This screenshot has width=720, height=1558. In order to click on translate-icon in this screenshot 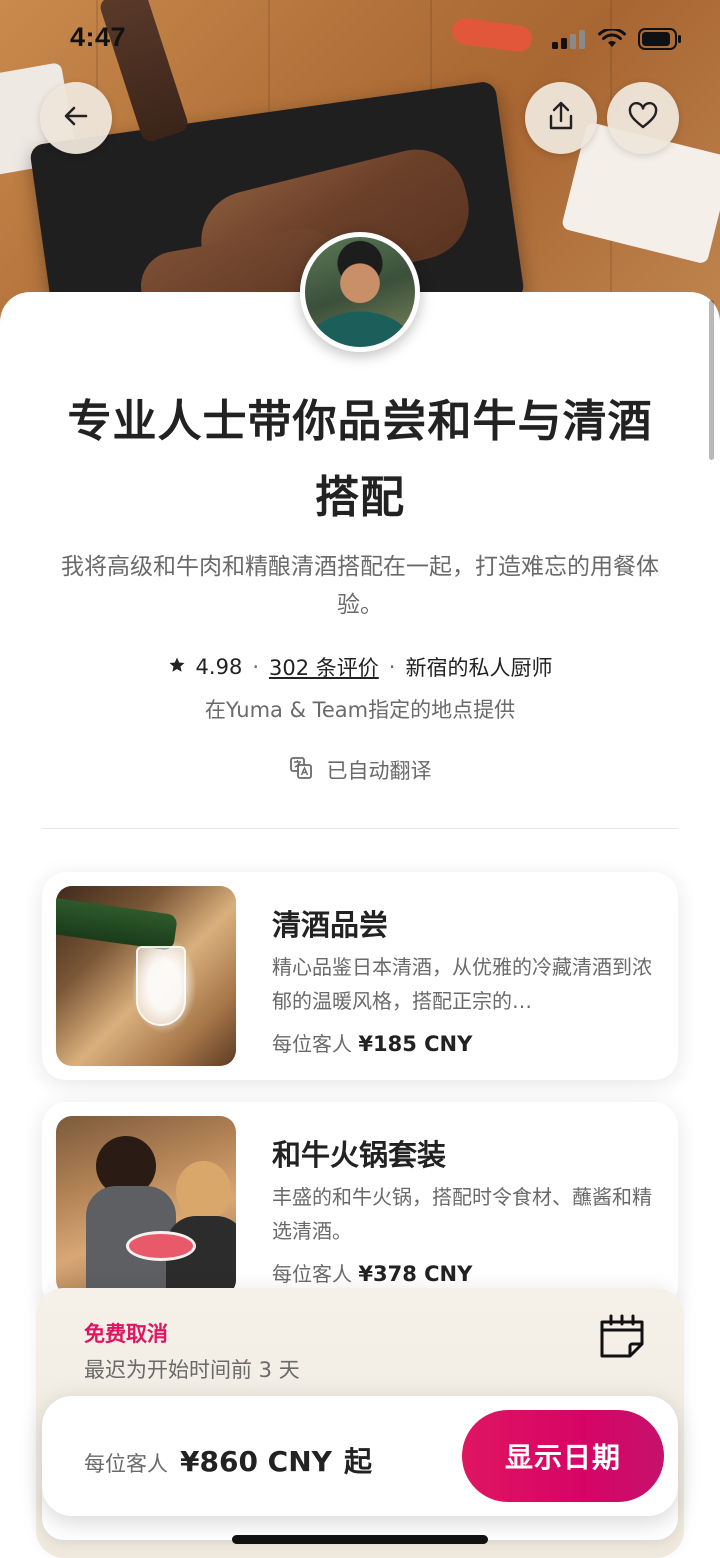, I will do `click(301, 770)`.